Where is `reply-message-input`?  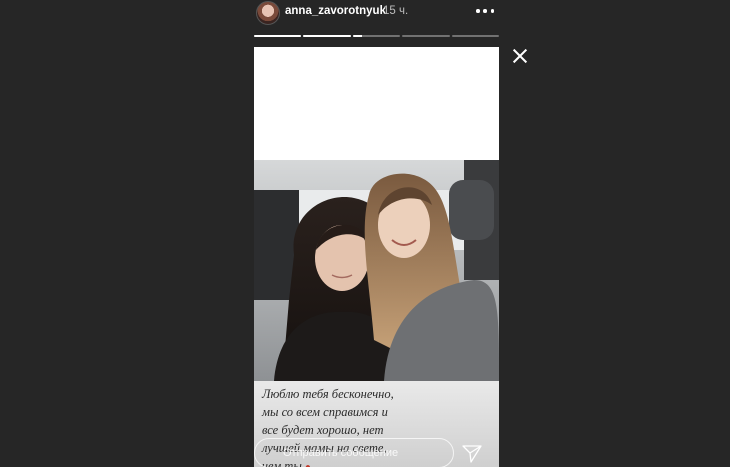
reply-message-input is located at coordinates (354, 452).